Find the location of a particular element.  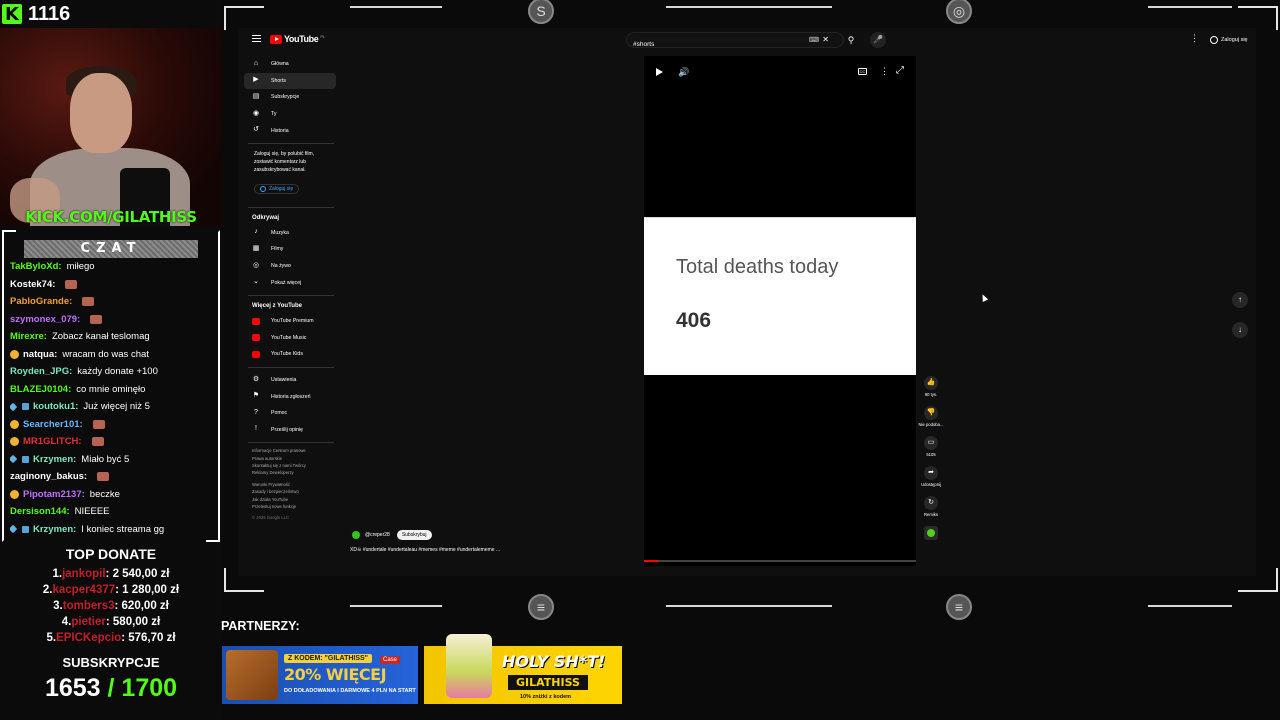

footer-link-line: Warunki Prywatność is located at coordinates (294, 484).